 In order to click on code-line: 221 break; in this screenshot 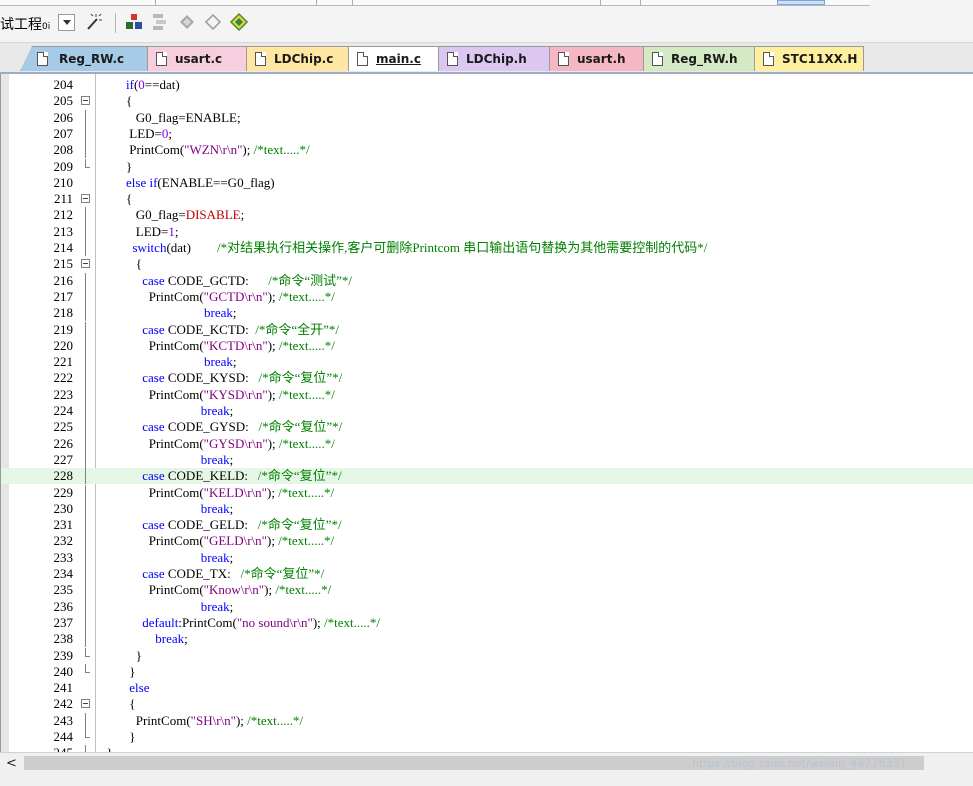, I will do `click(487, 362)`.